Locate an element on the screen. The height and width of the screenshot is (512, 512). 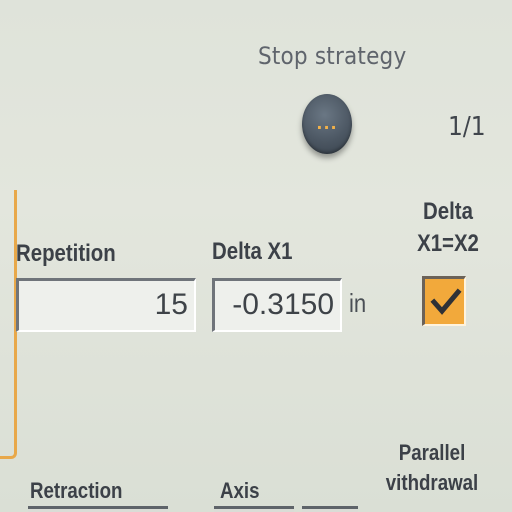
stop-strategy-label: Stop strategy is located at coordinates (332, 56).